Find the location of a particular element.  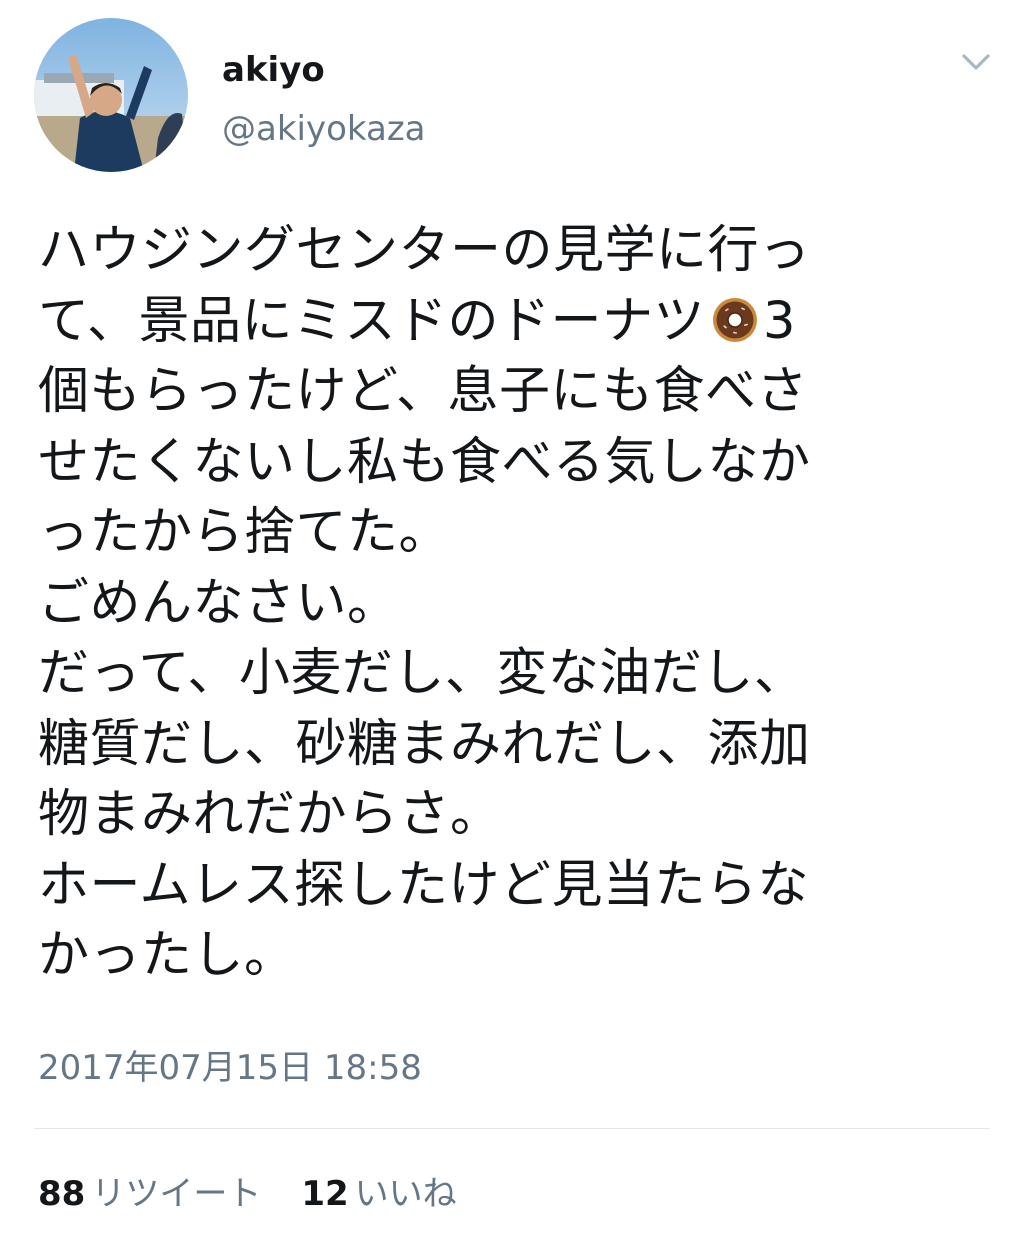

tweet-line: 物まみれだからさ。 is located at coordinates (270, 814).